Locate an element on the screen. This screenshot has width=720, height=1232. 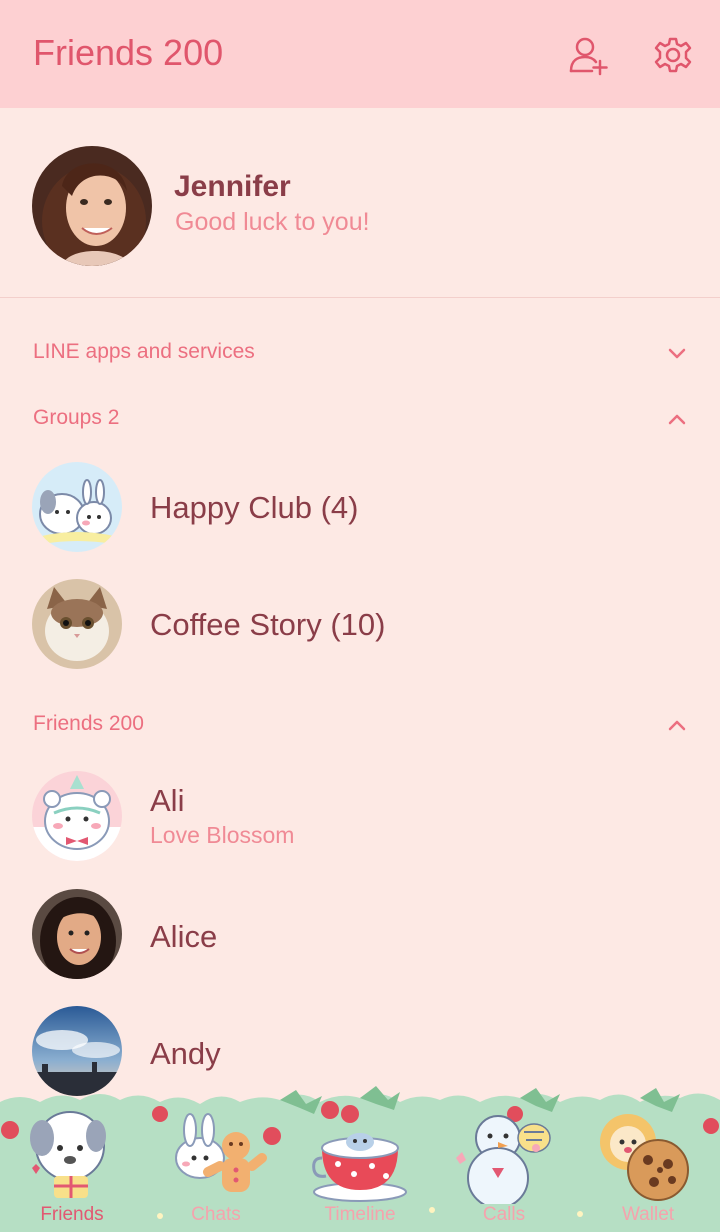
tab-chats: Chats is located at coordinates (216, 1158).